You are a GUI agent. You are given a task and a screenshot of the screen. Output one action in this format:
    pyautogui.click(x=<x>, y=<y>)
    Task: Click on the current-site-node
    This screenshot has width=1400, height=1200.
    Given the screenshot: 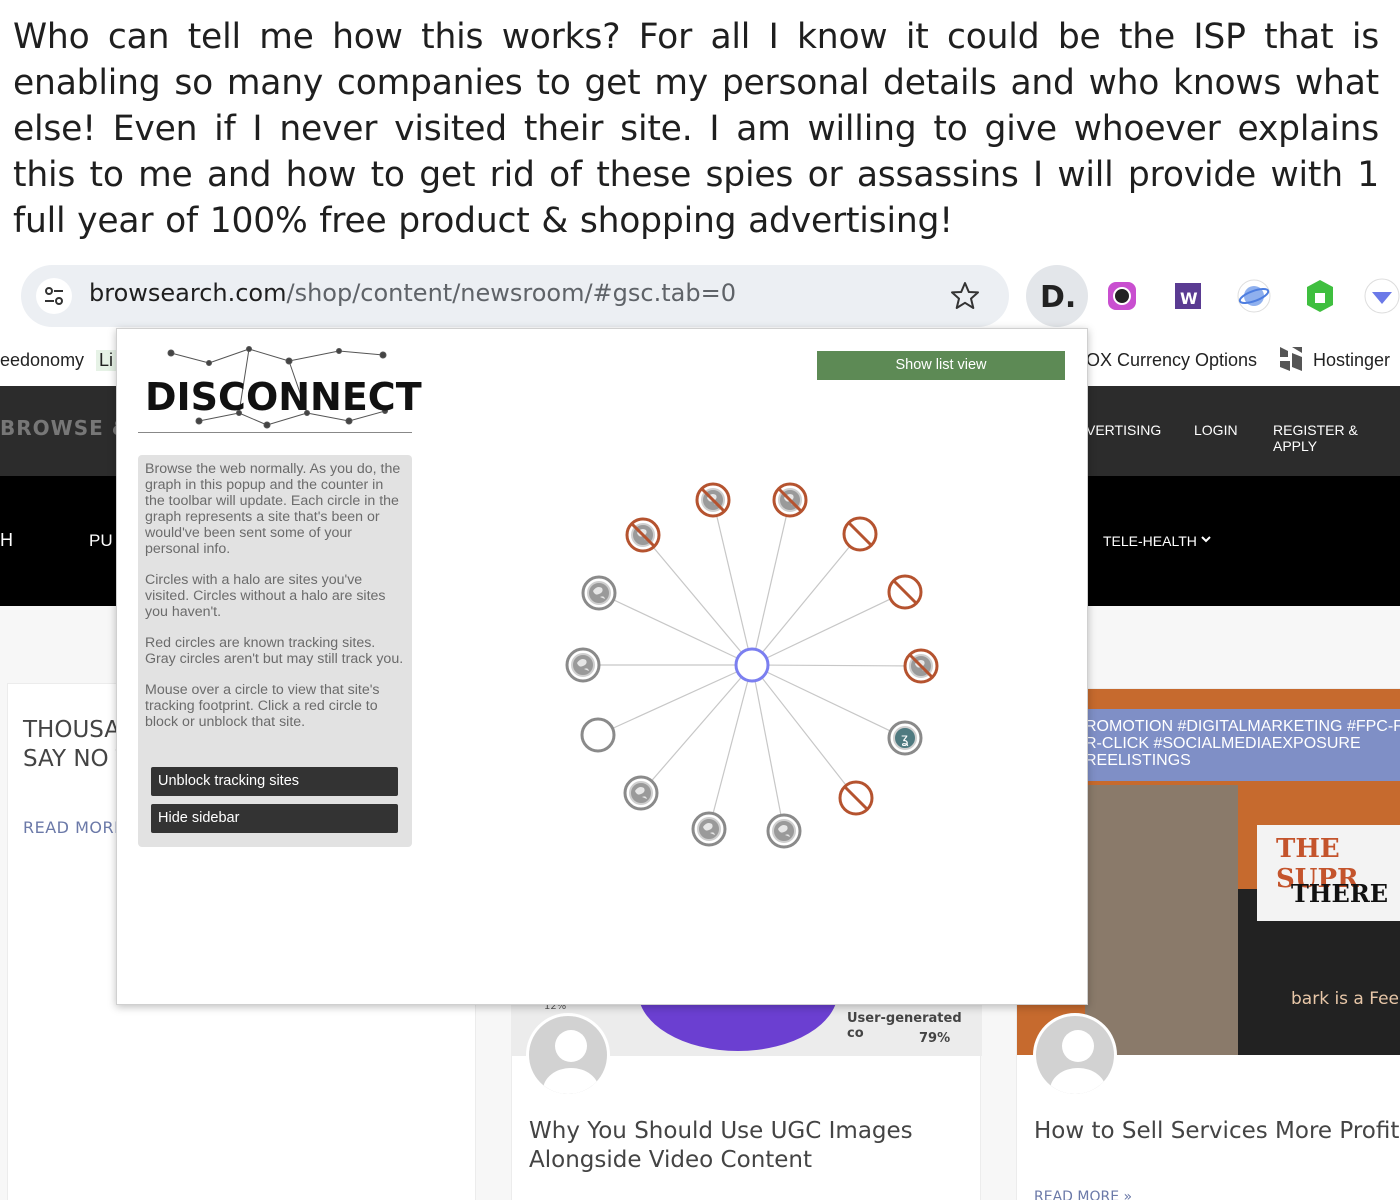 What is the action you would take?
    pyautogui.click(x=752, y=665)
    